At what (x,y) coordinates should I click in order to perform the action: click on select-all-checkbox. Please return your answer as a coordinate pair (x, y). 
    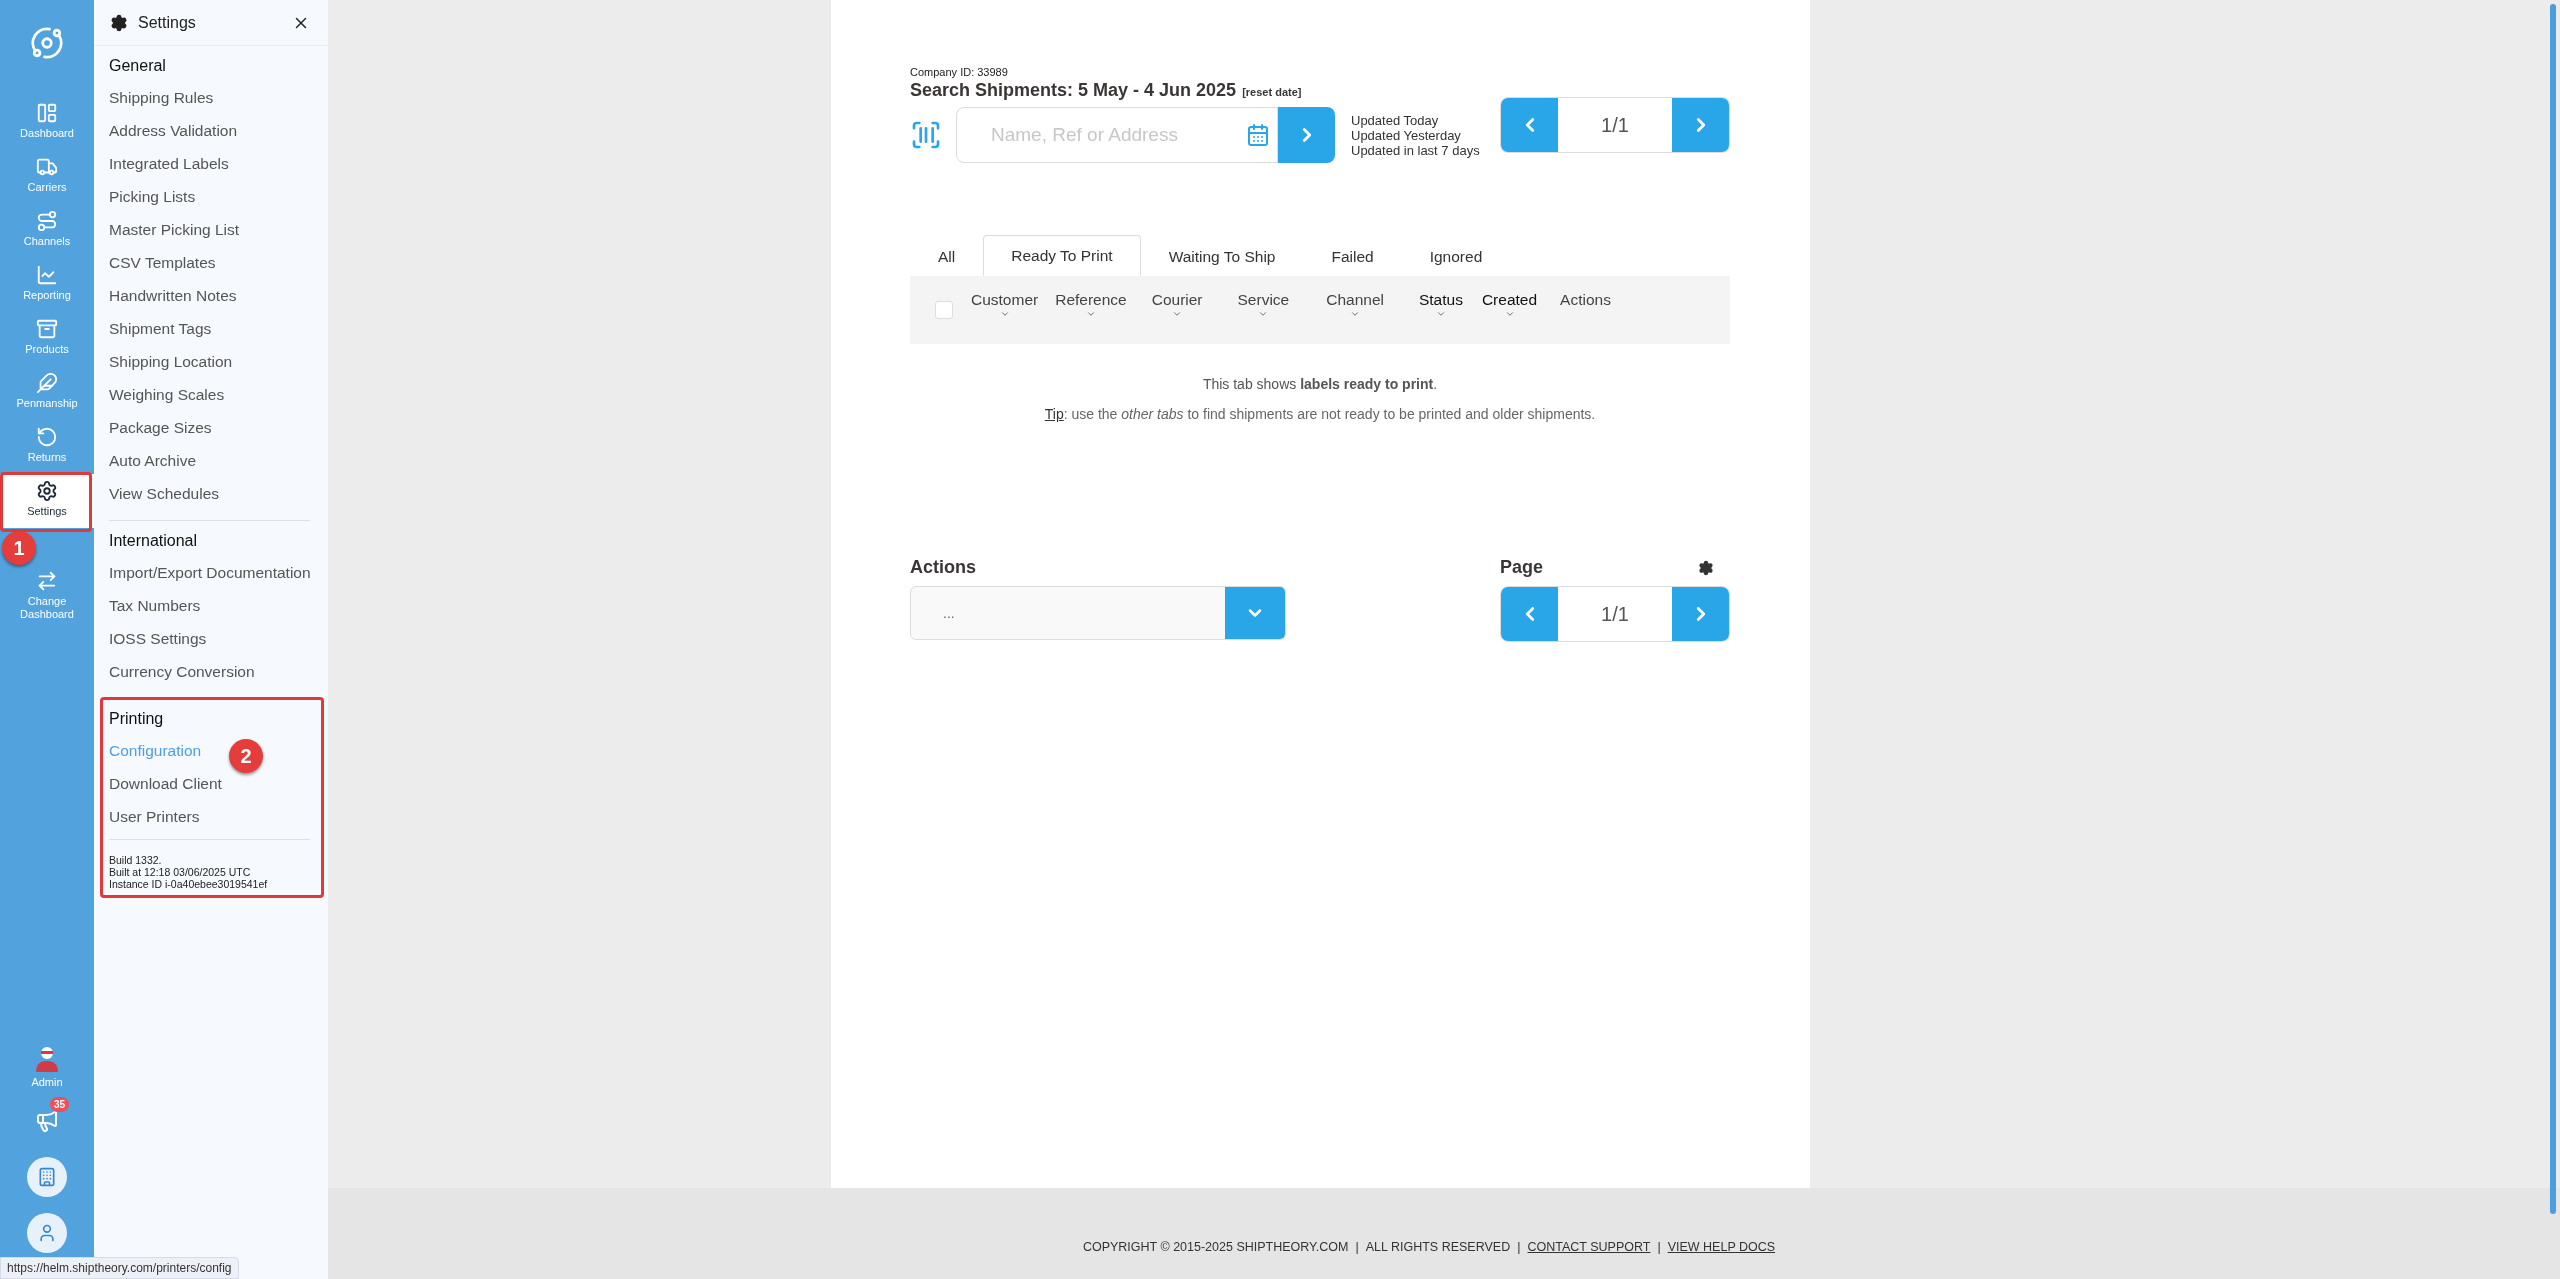
    Looking at the image, I should click on (944, 310).